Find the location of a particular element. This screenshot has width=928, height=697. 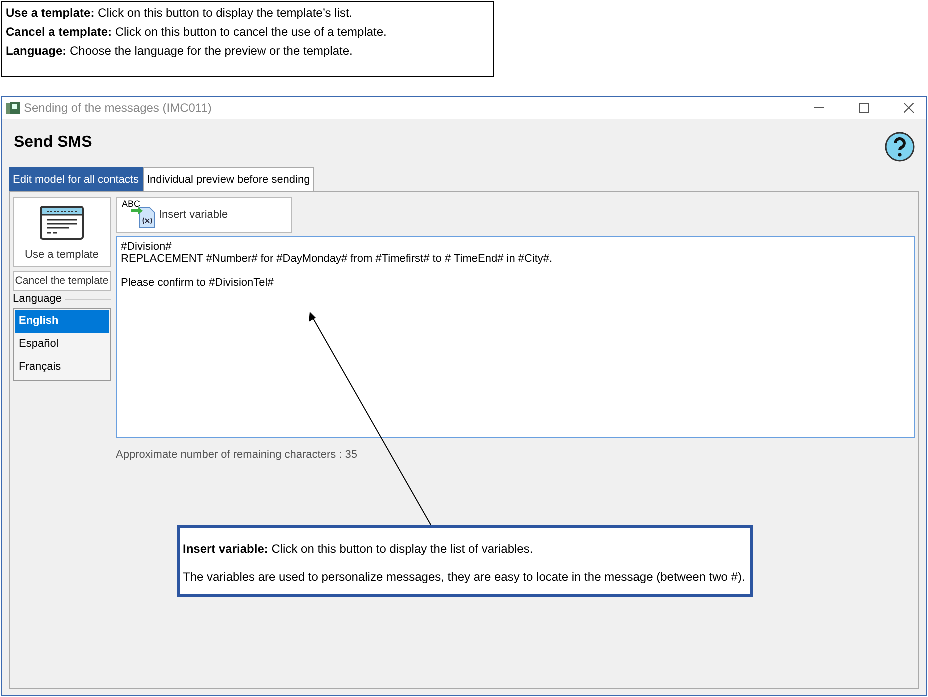

remaining-characters-text: Approximate number of remaining characters : 35 is located at coordinates (237, 455).